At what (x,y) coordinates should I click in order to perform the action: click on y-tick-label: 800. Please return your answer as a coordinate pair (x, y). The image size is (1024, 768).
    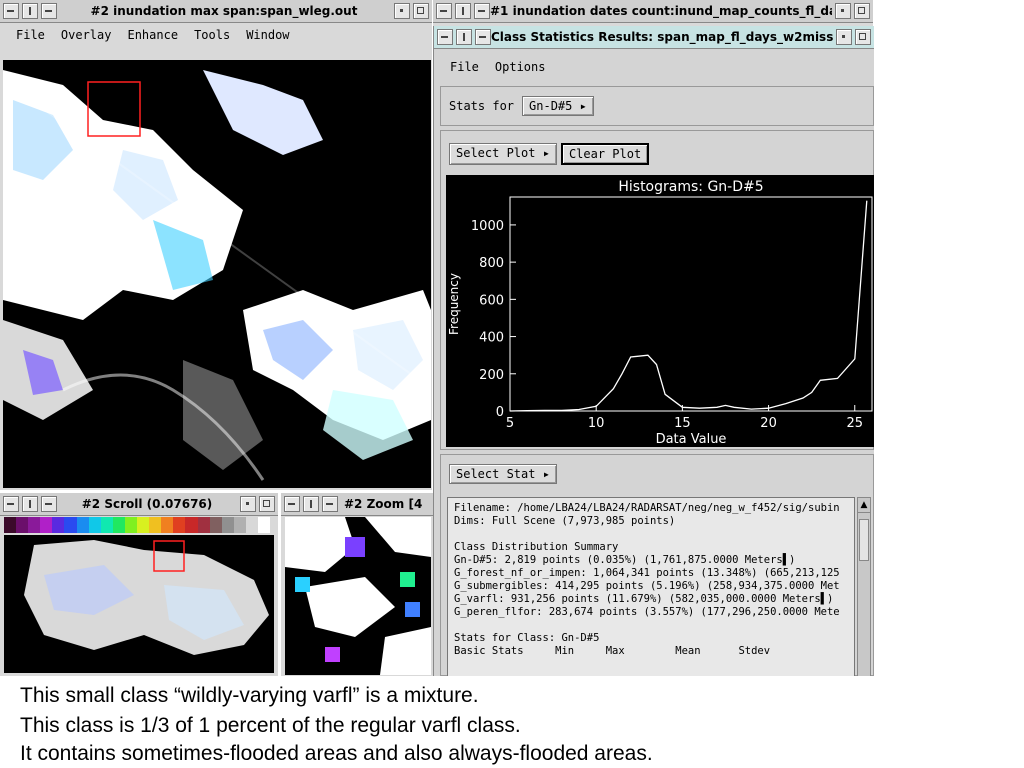
    Looking at the image, I should click on (491, 263).